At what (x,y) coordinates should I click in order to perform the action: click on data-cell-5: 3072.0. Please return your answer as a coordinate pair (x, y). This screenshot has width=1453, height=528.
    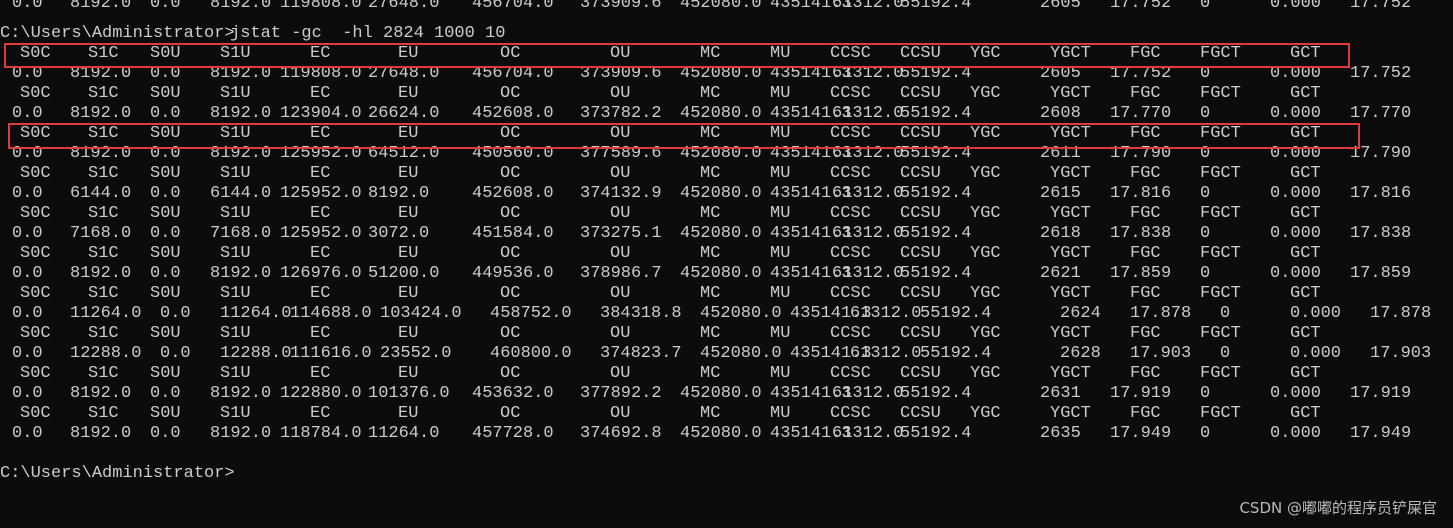
    Looking at the image, I should click on (399, 233).